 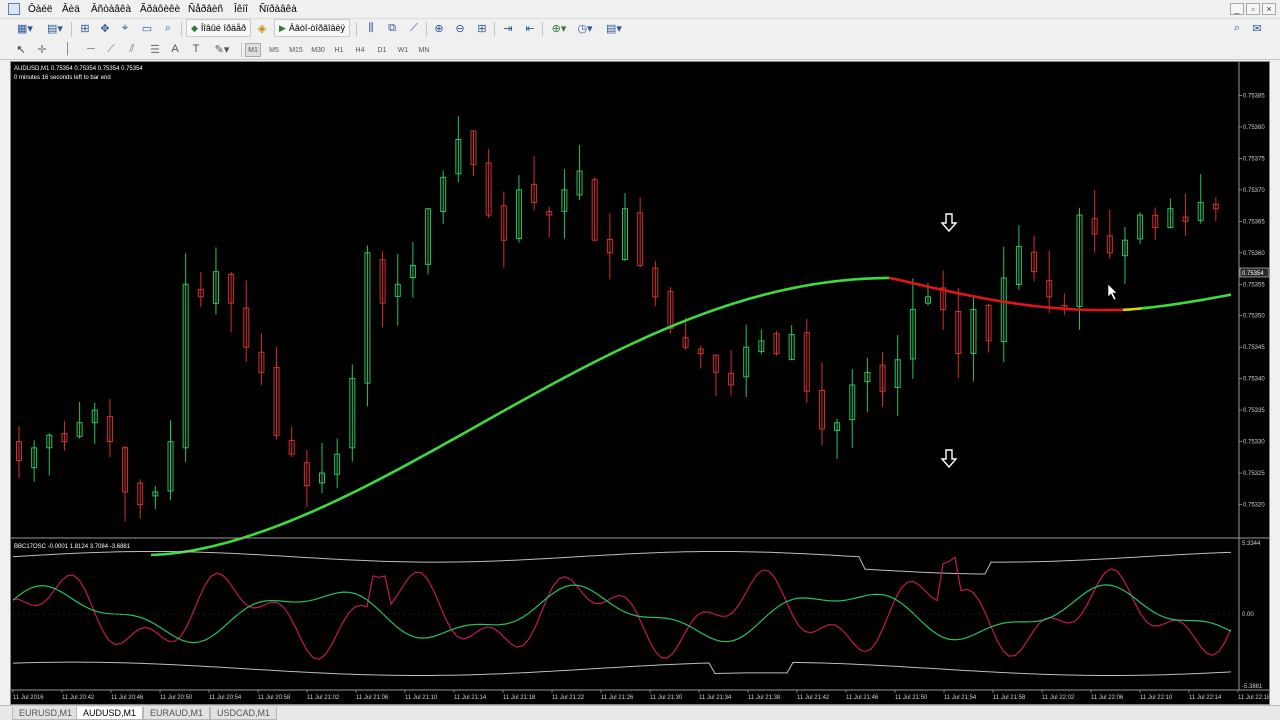 I want to click on time-tick-label: 11 Jul 21:58, so click(x=1009, y=698).